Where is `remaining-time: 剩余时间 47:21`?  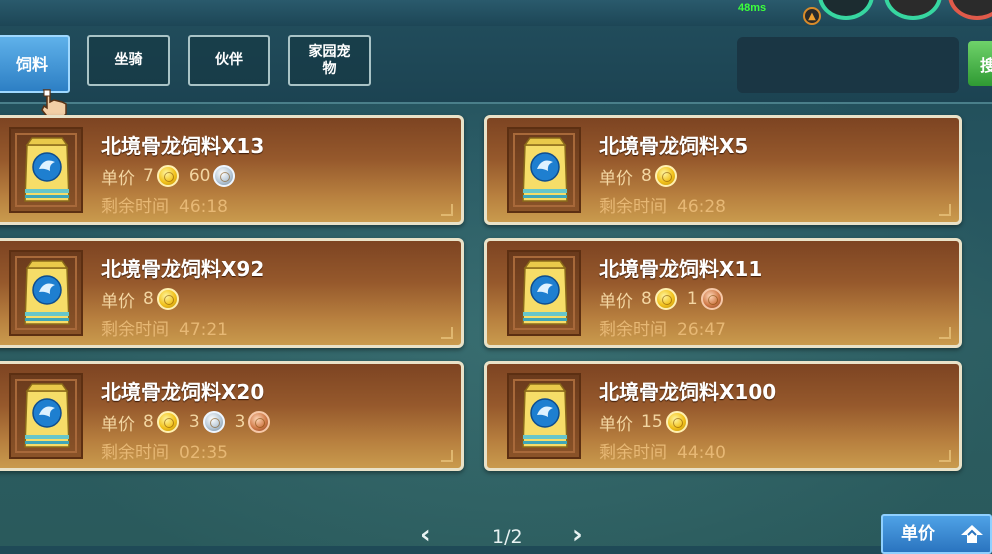
remaining-time: 剩余时间 47:21 is located at coordinates (164, 327).